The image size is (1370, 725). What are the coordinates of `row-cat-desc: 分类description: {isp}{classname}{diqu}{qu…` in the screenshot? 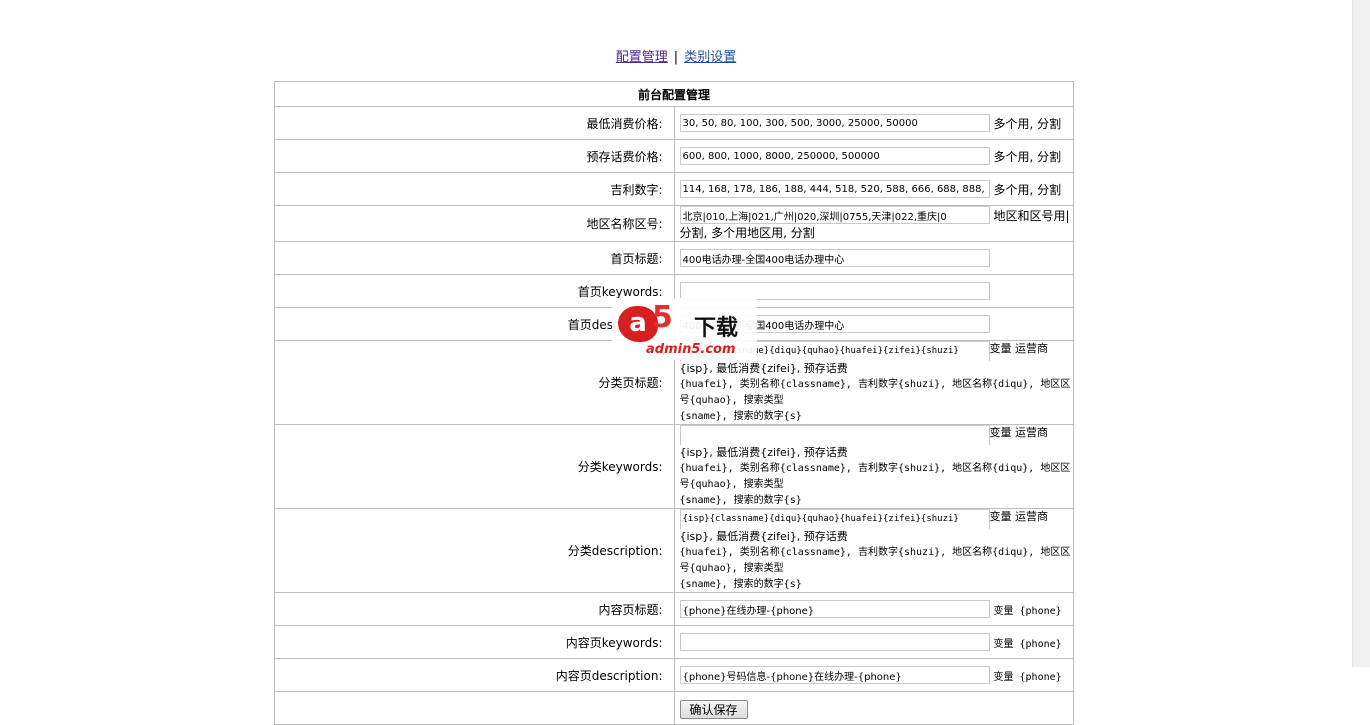 It's located at (674, 550).